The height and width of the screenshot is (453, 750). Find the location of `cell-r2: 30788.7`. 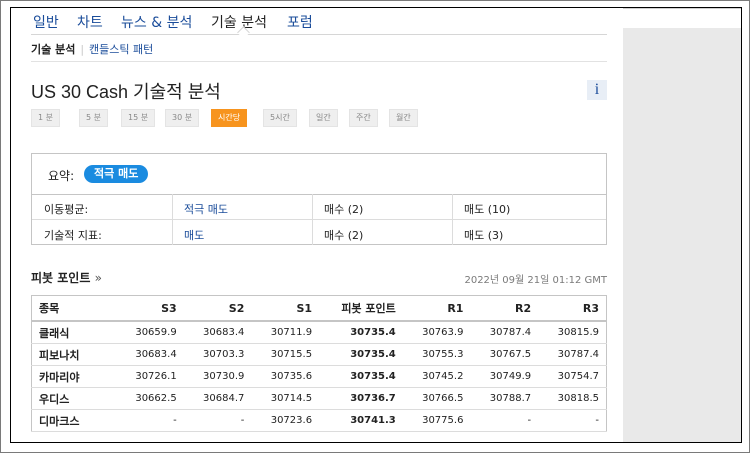

cell-r2: 30788.7 is located at coordinates (504, 398).